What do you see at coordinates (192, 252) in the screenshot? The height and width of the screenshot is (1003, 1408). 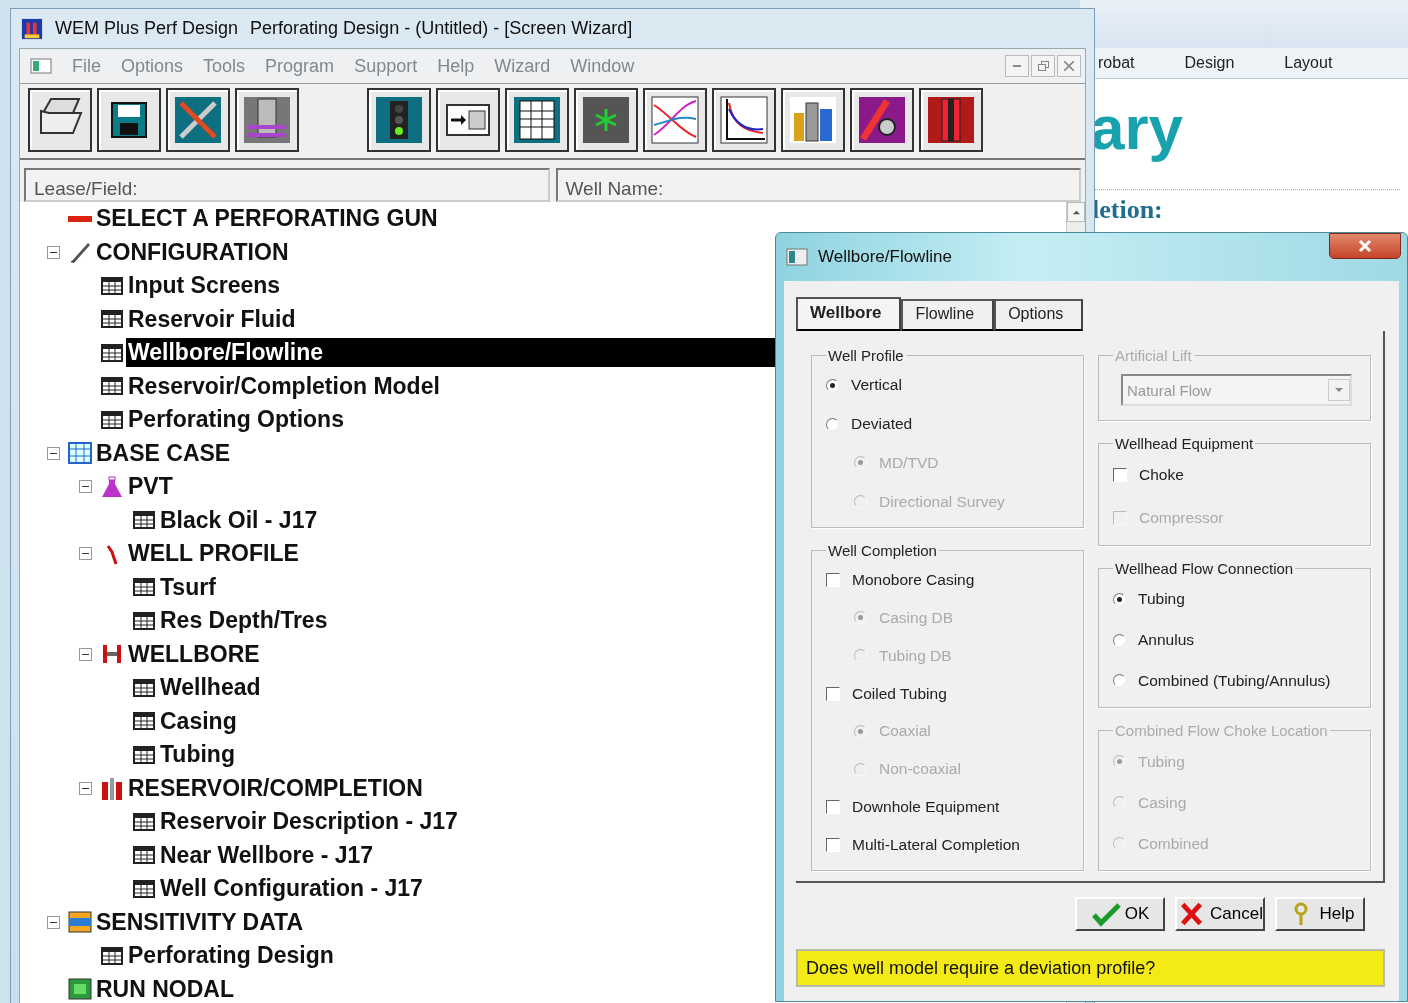 I see `tree-item: CONFIGURATION` at bounding box center [192, 252].